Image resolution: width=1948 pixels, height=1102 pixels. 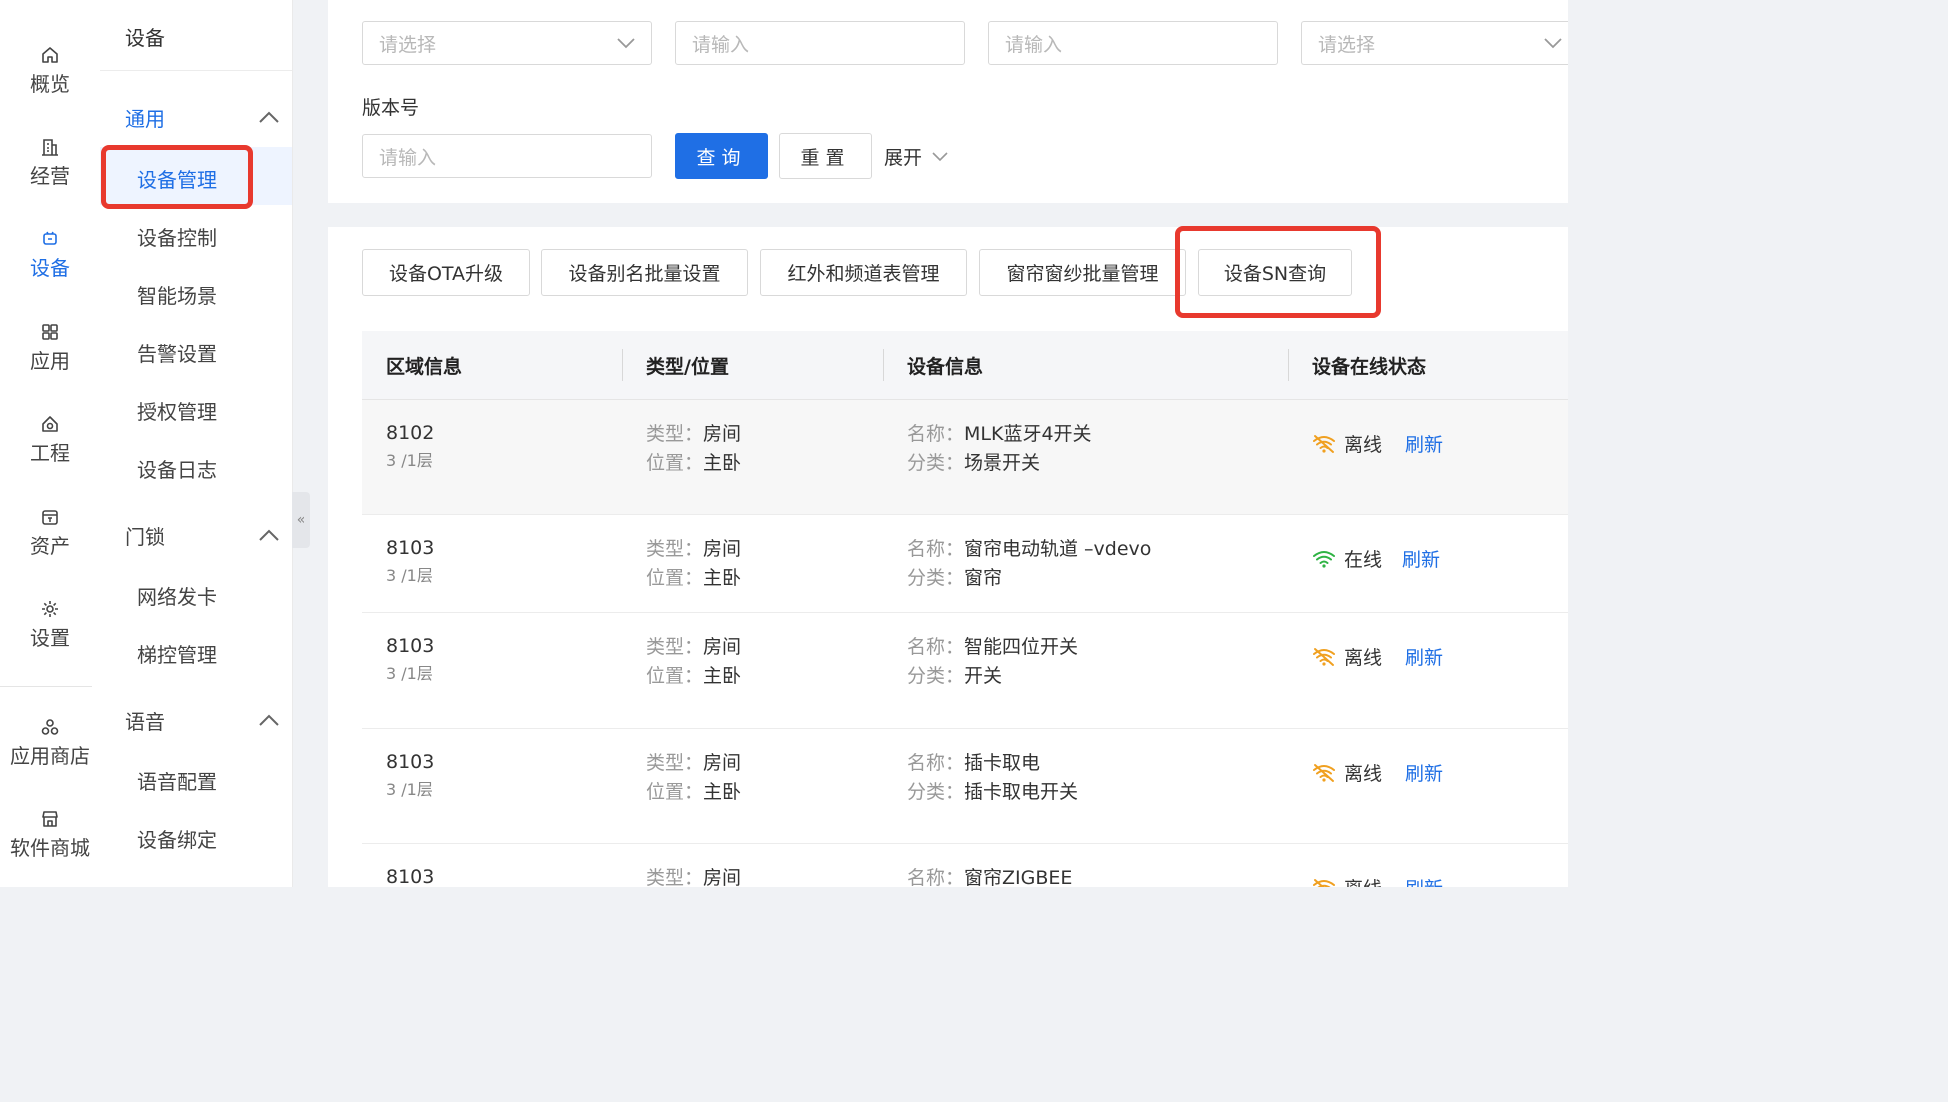 I want to click on menu-item-voice-config: 语音配置, so click(x=177, y=780).